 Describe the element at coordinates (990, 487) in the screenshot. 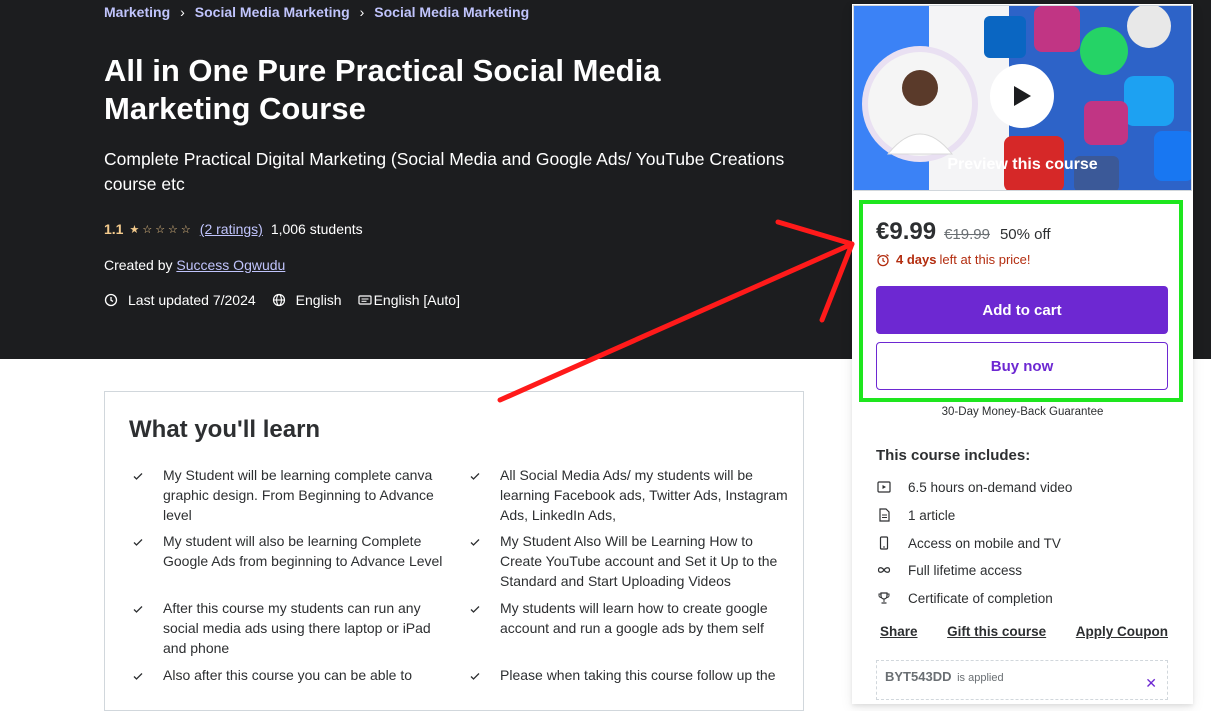

I see `includes-label: 6.5 hours on-demand video` at that location.